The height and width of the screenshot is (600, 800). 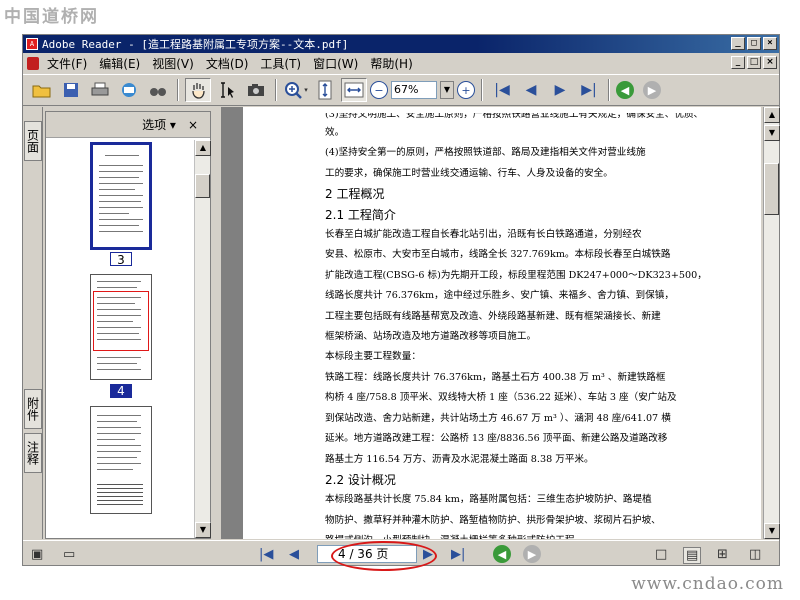 What do you see at coordinates (129, 90) in the screenshot?
I see `email-icon` at bounding box center [129, 90].